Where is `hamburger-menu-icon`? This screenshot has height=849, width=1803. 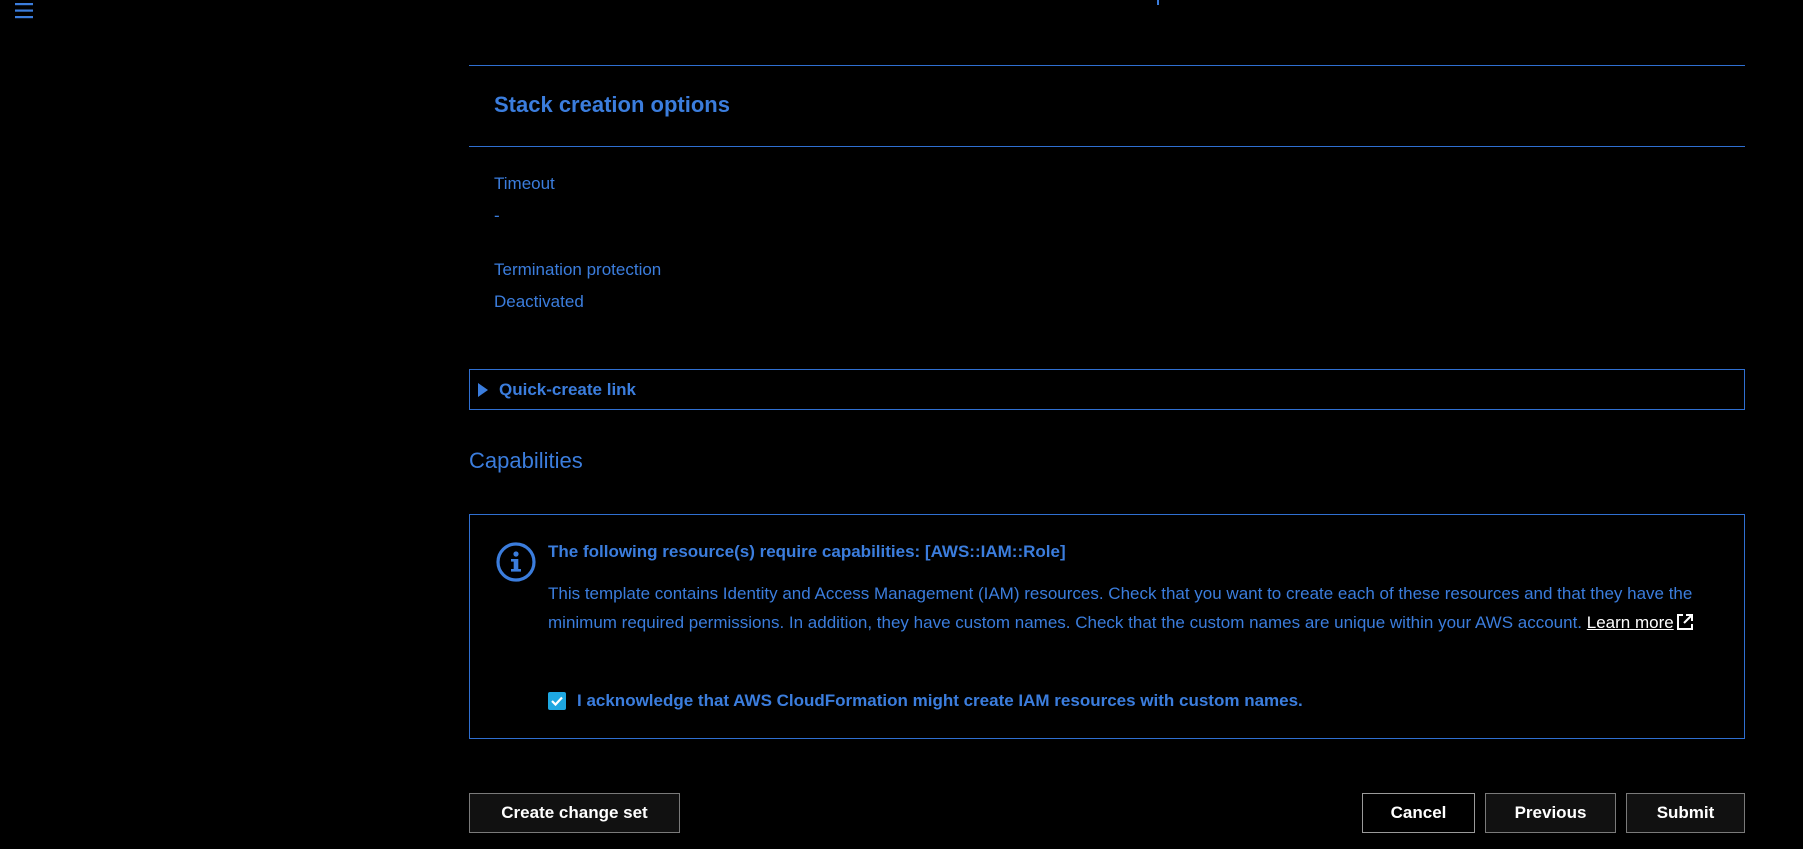
hamburger-menu-icon is located at coordinates (25, 11).